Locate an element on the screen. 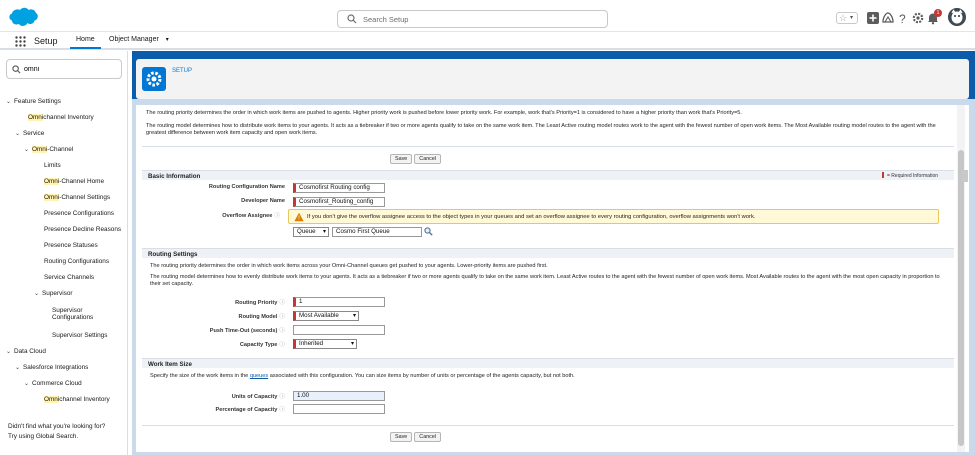 This screenshot has width=975, height=455. routing-model-value: Most Available is located at coordinates (319, 315).